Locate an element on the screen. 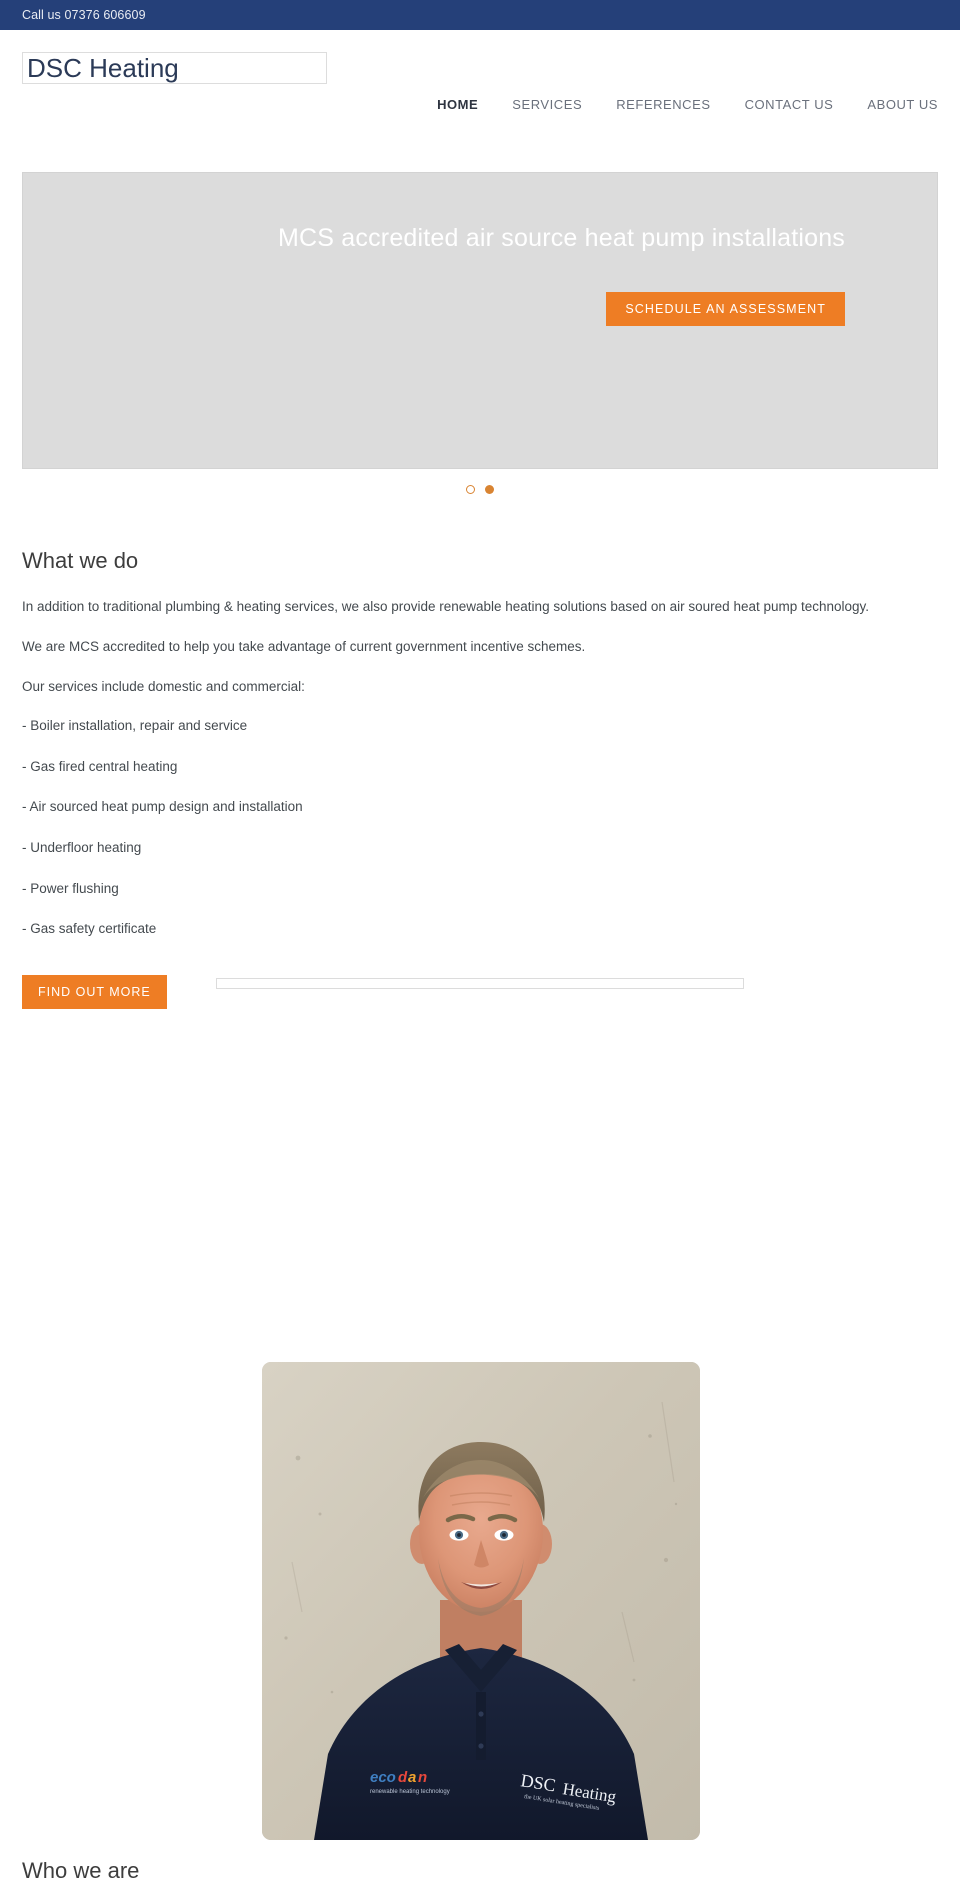  nav-item-home: HOME is located at coordinates (457, 104).